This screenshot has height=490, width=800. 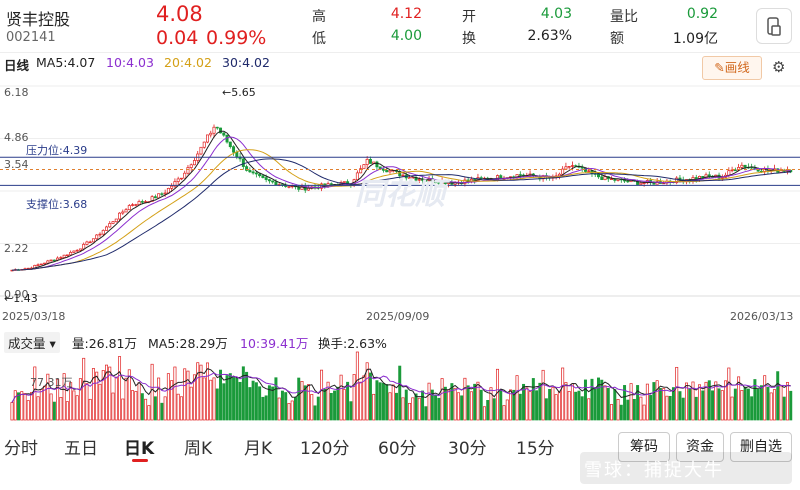 I want to click on phone-view-button, so click(x=774, y=26).